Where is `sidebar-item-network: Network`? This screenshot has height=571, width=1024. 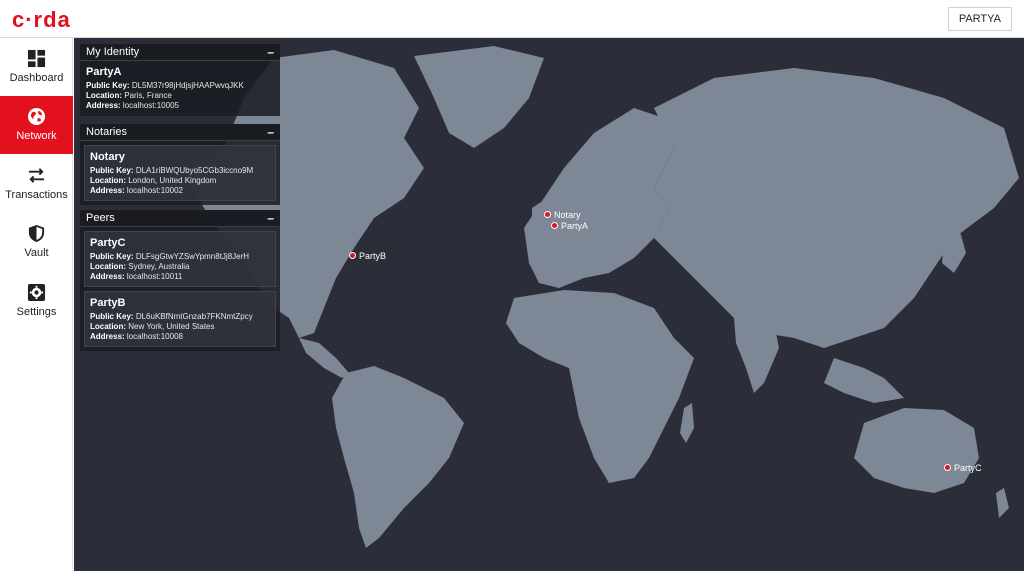 sidebar-item-network: Network is located at coordinates (36, 125).